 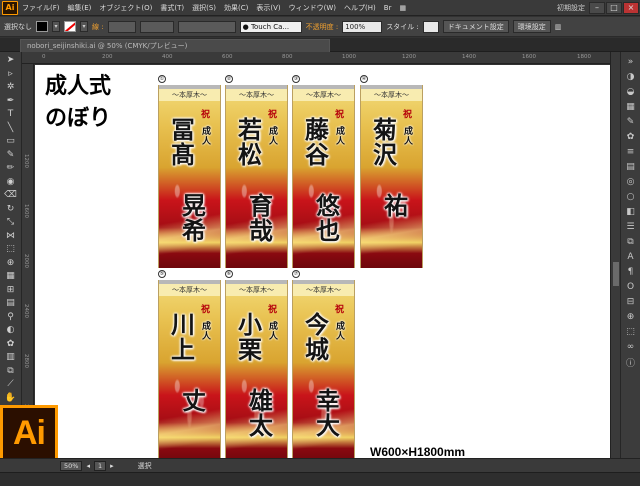 What do you see at coordinates (631, 212) in the screenshot?
I see `graphic-styles-icon: ◧` at bounding box center [631, 212].